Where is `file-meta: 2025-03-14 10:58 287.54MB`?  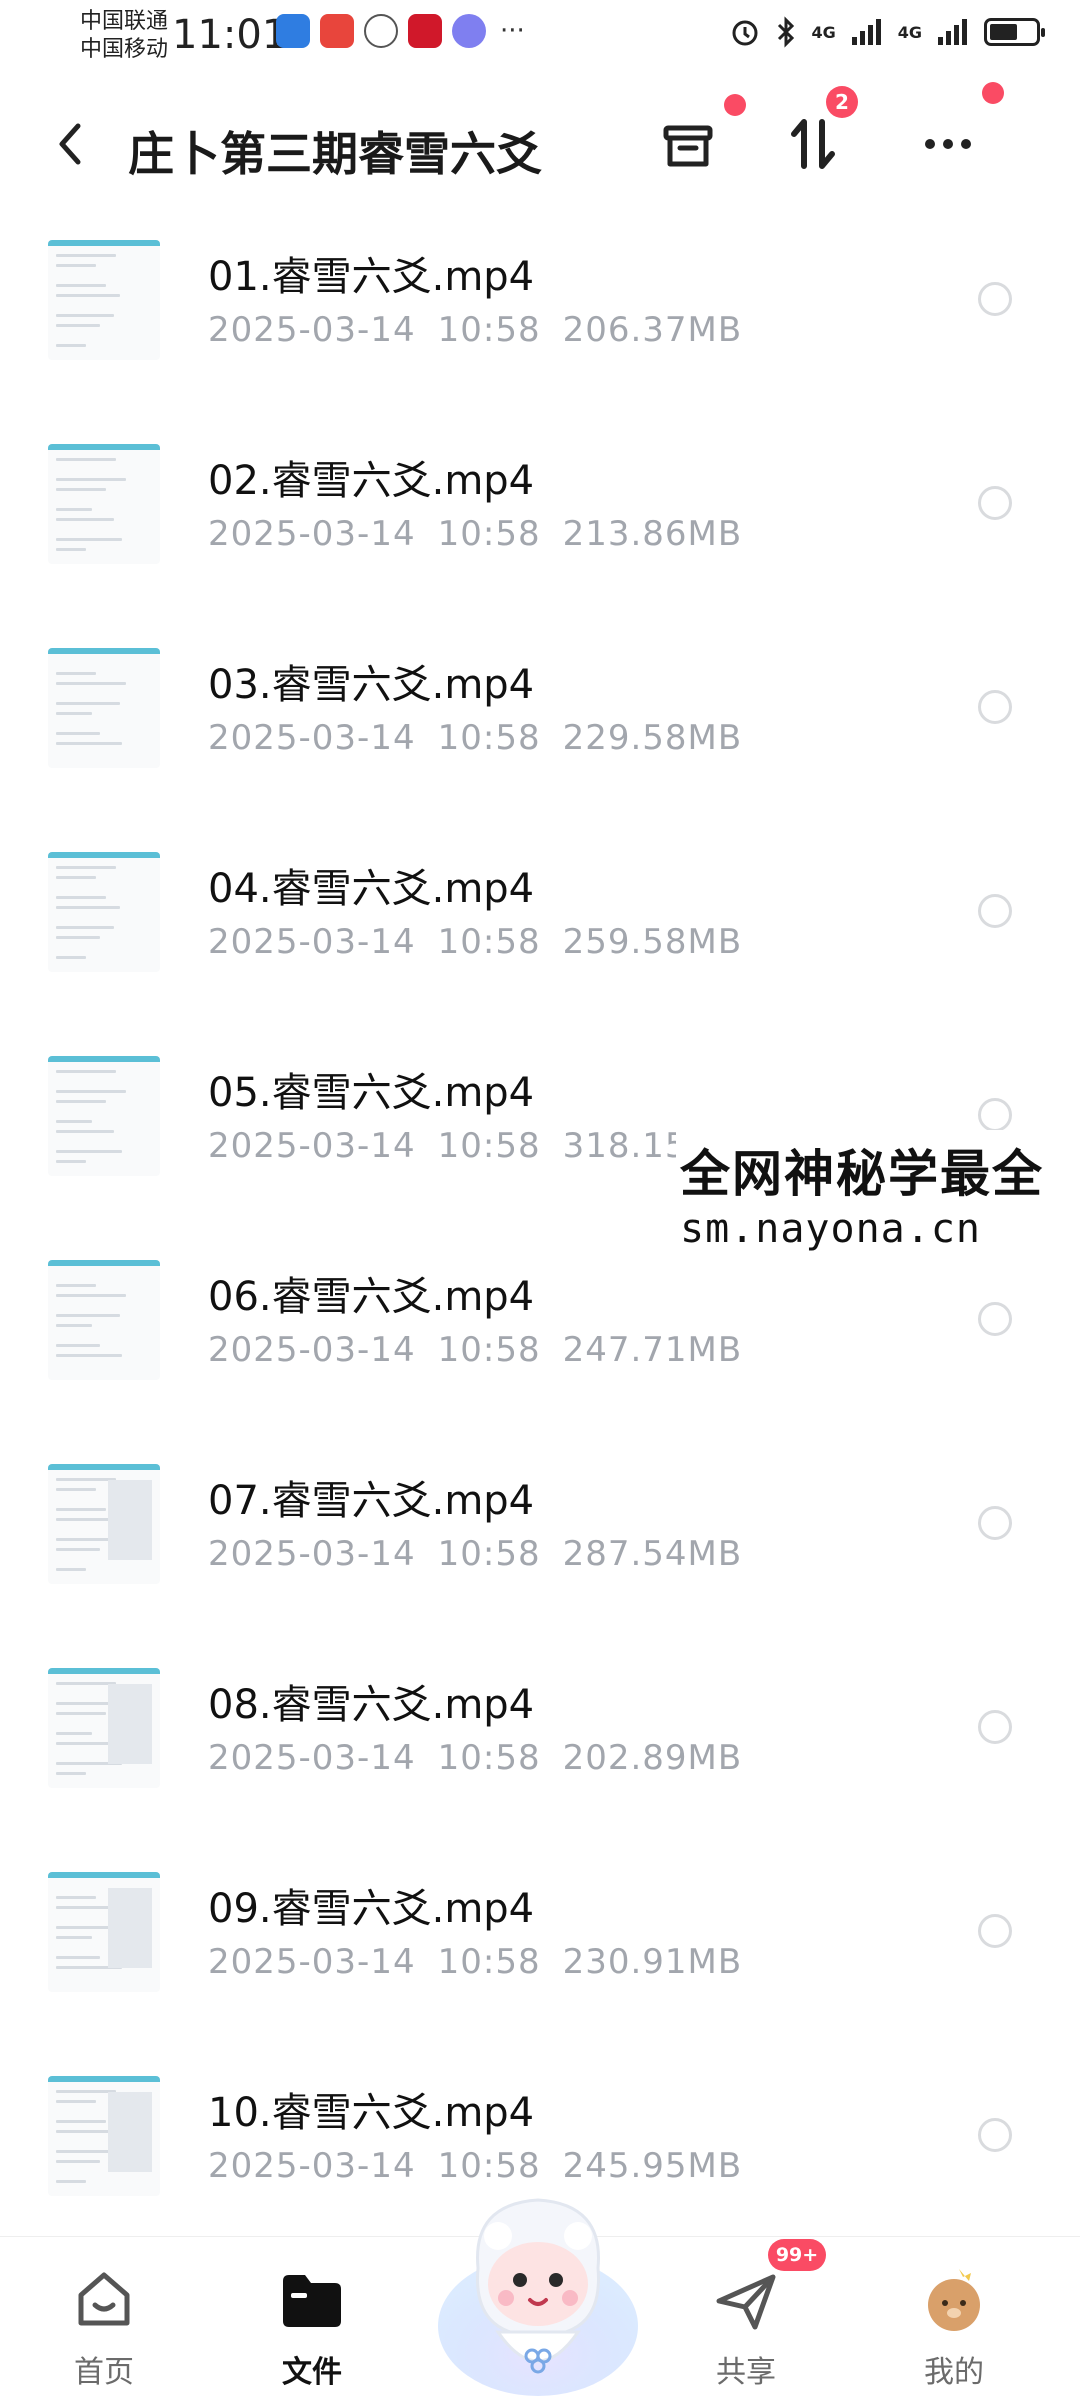
file-meta: 2025-03-14 10:58 287.54MB is located at coordinates (486, 1554).